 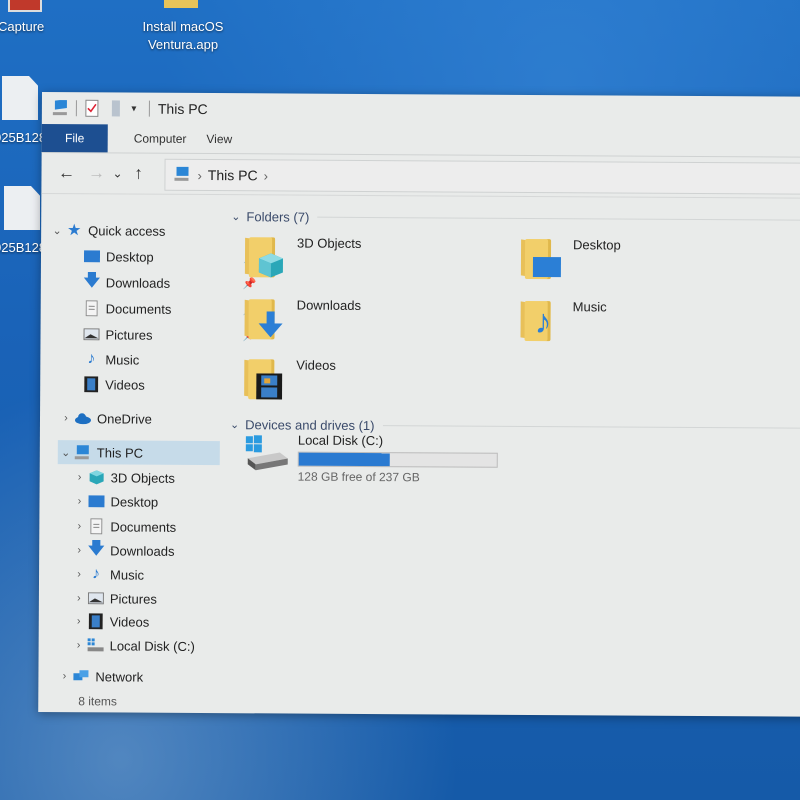 I want to click on sidebar-item-label: Network, so click(x=119, y=676).